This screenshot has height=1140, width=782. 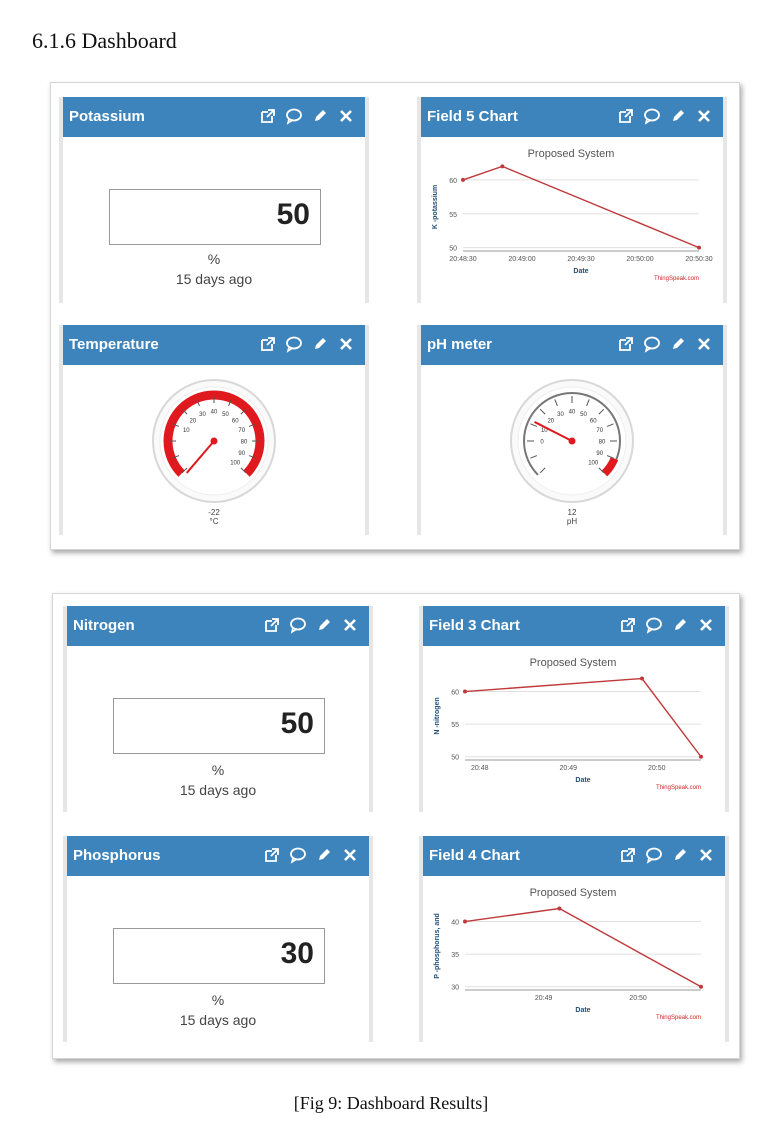 I want to click on x-tick-label: 20:50, so click(x=657, y=768).